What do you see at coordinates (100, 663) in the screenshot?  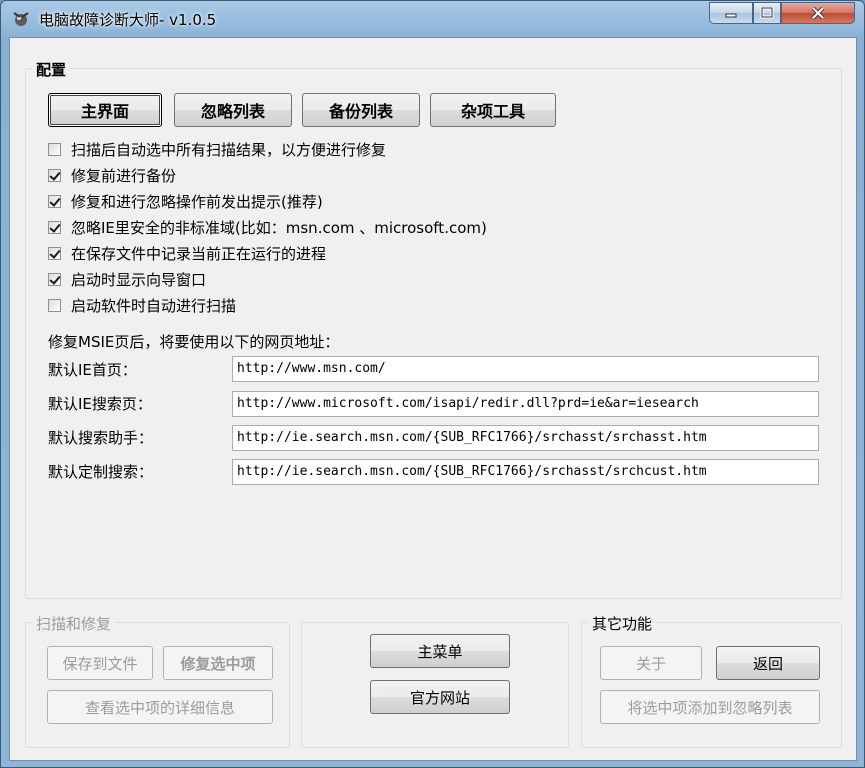 I see `save-to-file-button: 保存到文件` at bounding box center [100, 663].